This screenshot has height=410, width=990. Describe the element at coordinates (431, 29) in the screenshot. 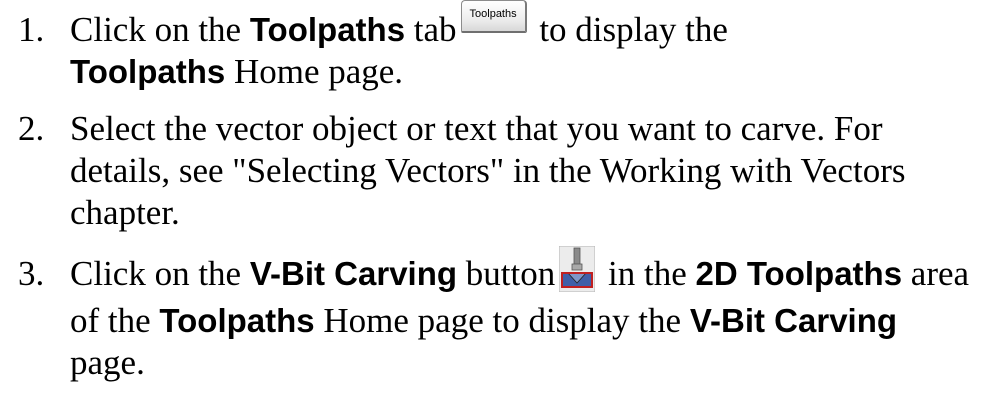

I see `text-run: tab` at that location.